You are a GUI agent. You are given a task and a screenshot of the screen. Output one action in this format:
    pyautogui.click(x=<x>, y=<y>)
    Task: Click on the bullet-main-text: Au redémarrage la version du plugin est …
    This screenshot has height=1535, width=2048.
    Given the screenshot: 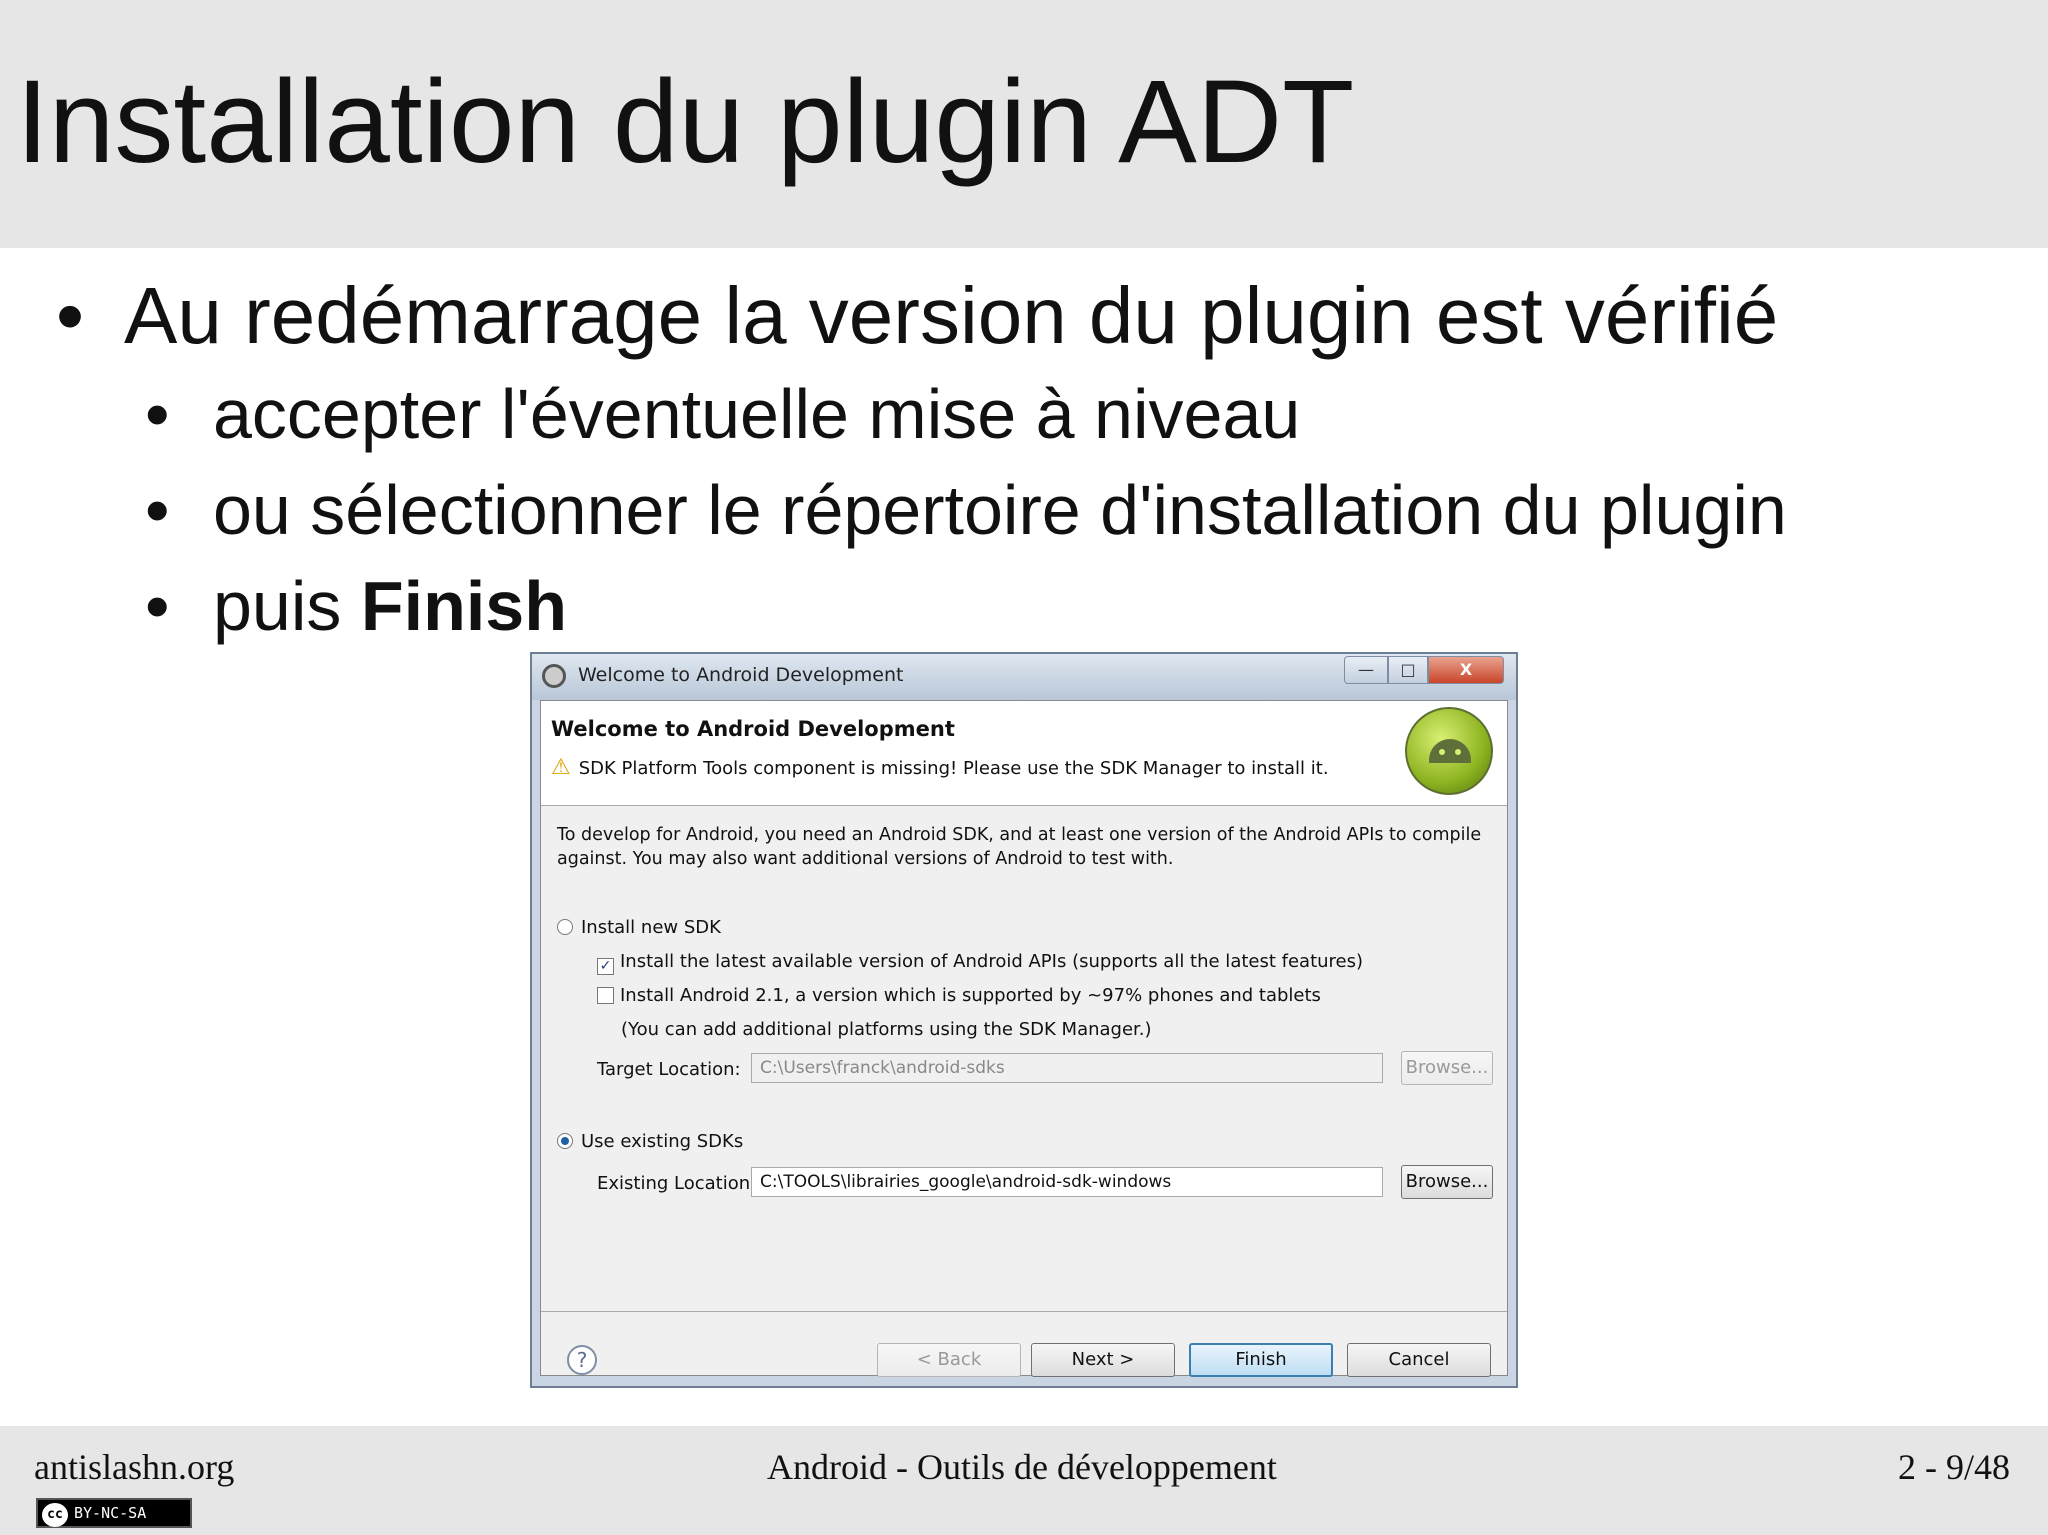 What is the action you would take?
    pyautogui.click(x=951, y=315)
    